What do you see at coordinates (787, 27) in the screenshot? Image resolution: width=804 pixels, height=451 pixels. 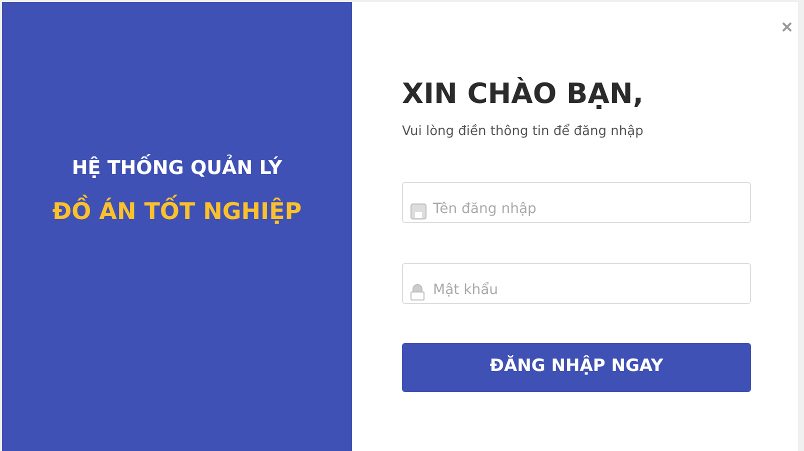 I see `close-icon` at bounding box center [787, 27].